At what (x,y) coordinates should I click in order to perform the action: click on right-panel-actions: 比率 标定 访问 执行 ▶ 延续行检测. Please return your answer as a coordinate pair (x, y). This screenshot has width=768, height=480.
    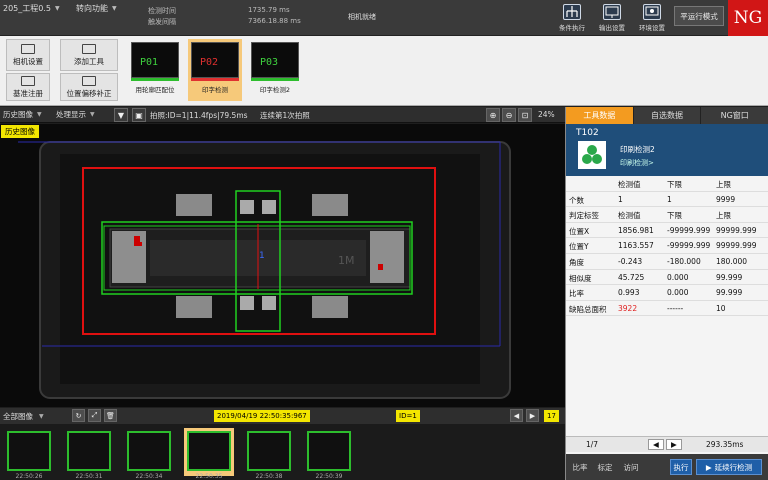
    Looking at the image, I should click on (667, 467).